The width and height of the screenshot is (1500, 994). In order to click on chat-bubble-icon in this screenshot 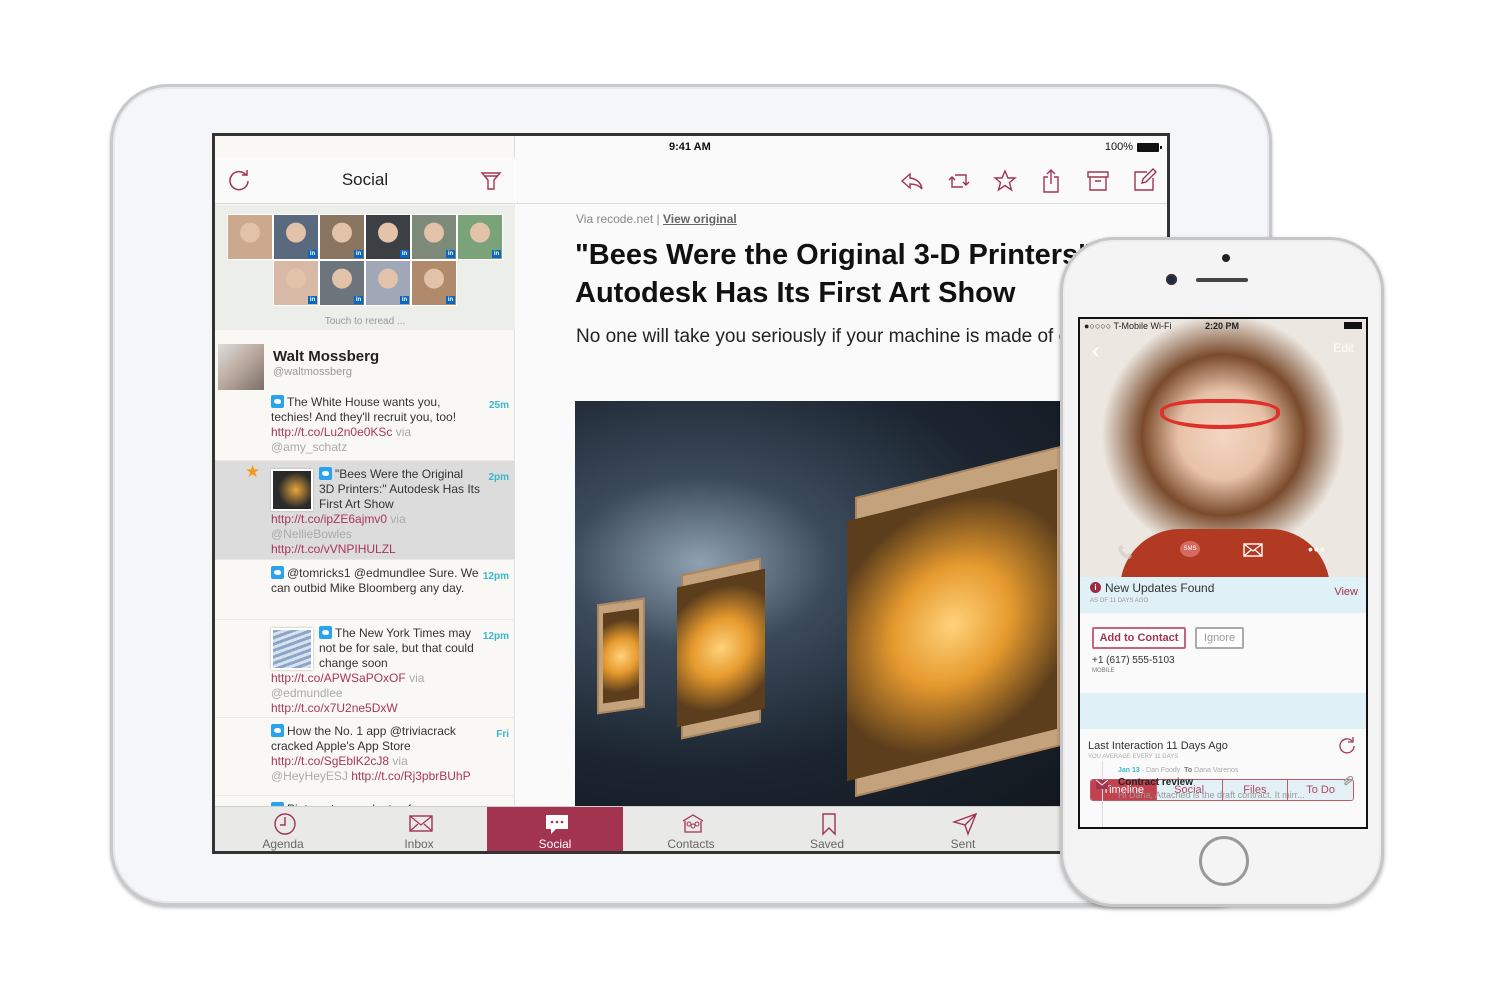, I will do `click(557, 824)`.